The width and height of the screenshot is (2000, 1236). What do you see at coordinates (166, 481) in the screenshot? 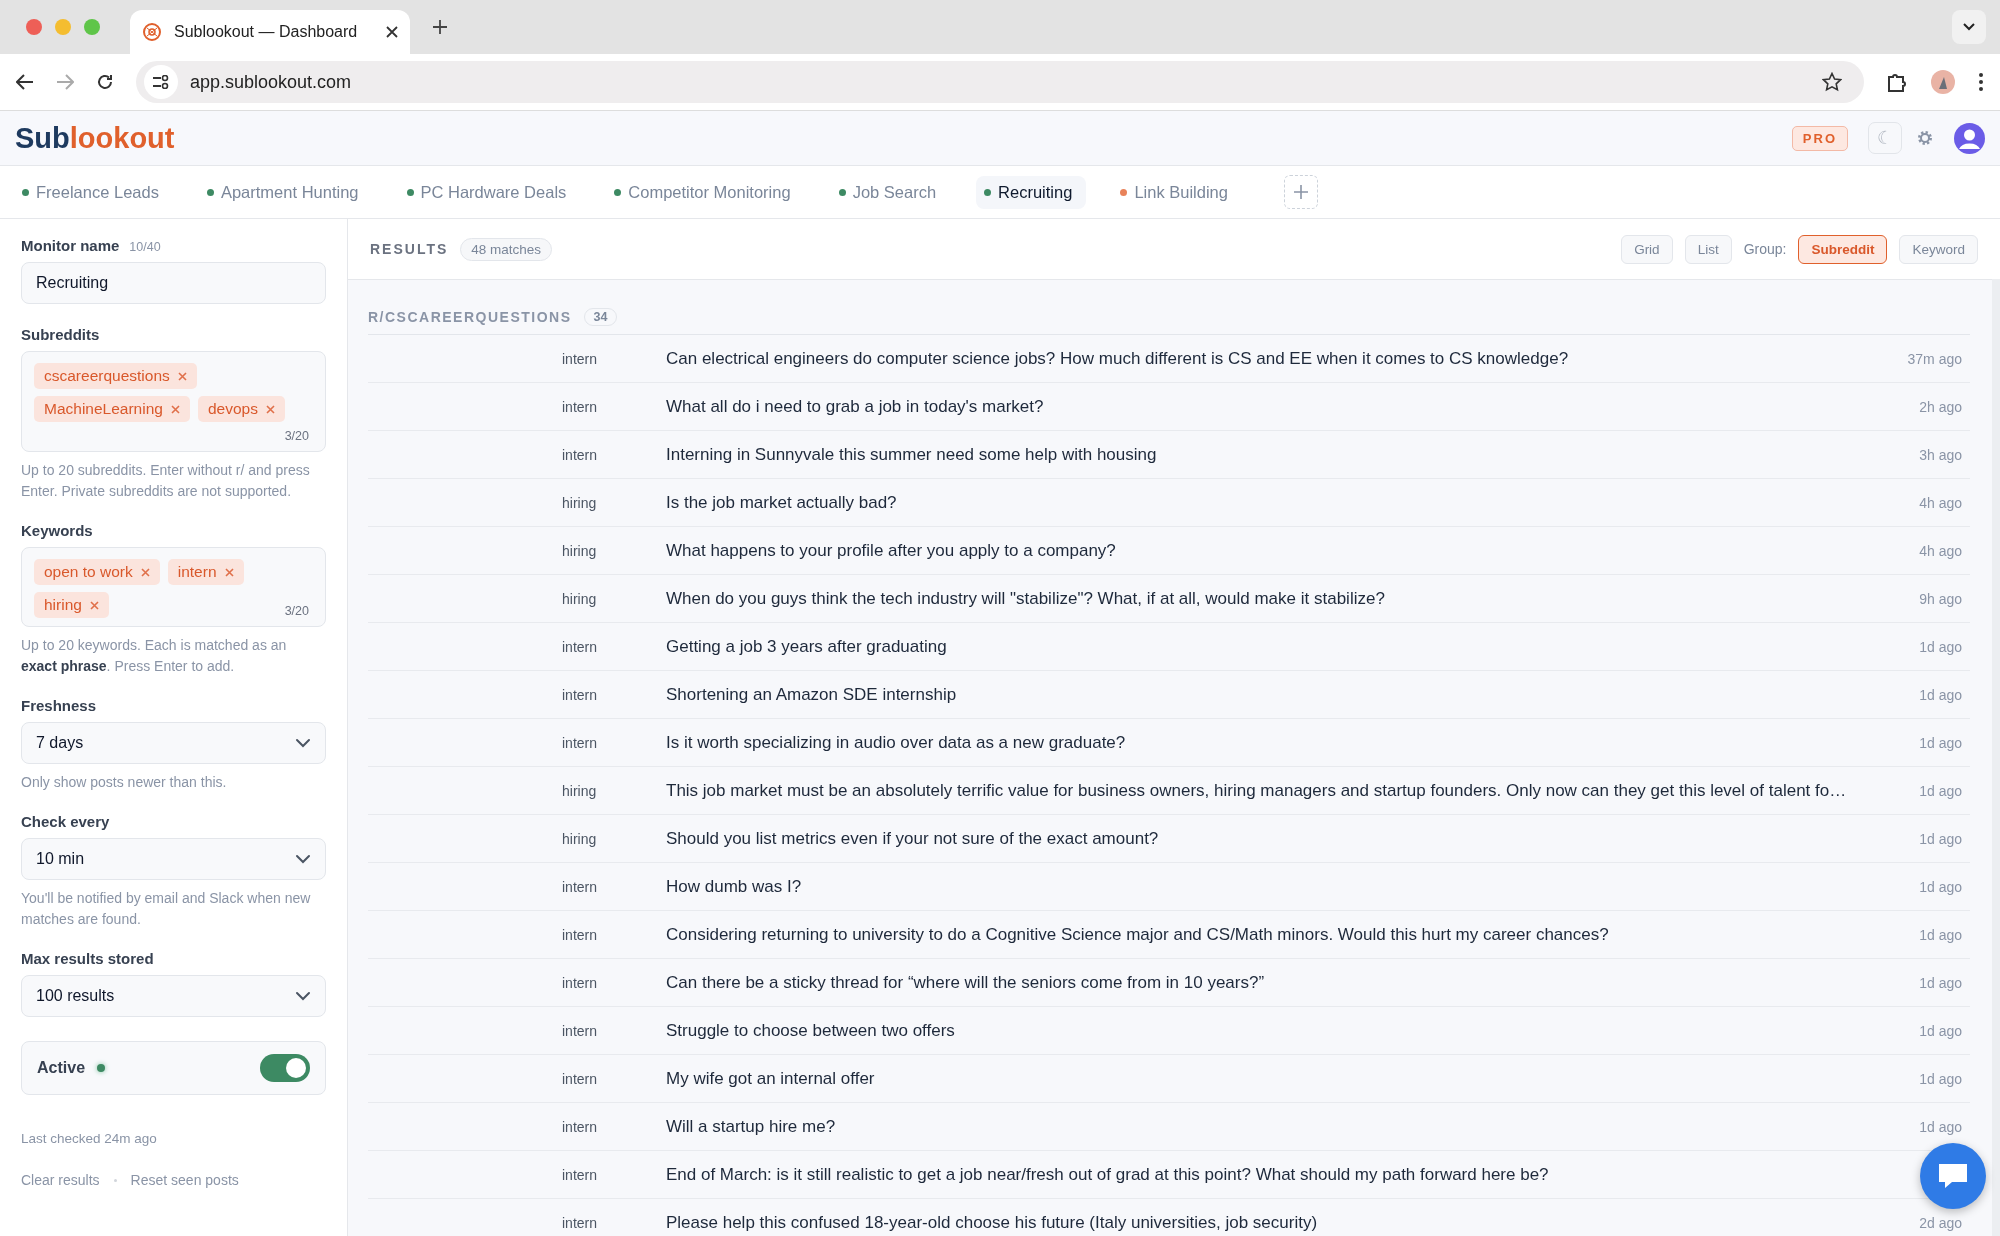
I see `help-text: Up to 20 subreddits. Enter without r/ and press Enter. Private subreddits are not supported.` at bounding box center [166, 481].